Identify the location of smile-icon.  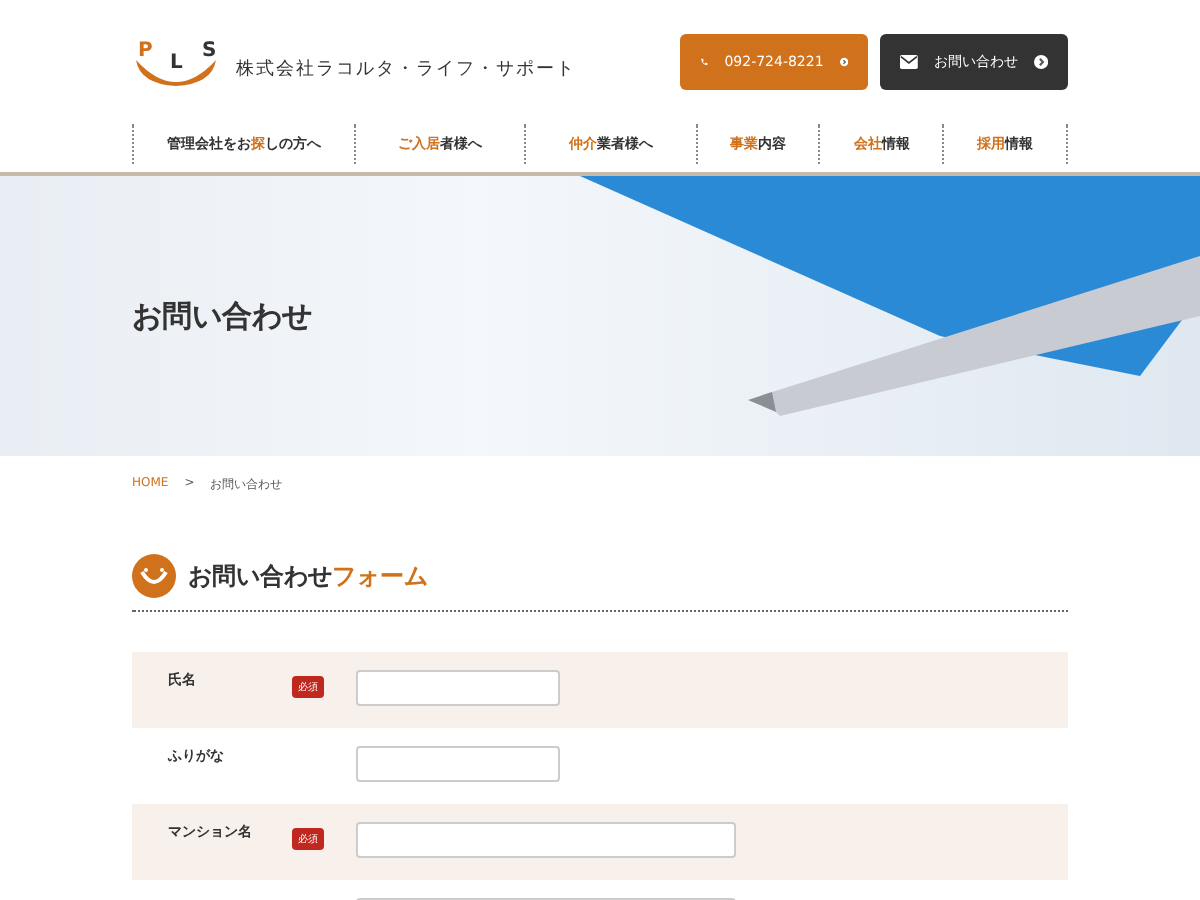
(154, 576).